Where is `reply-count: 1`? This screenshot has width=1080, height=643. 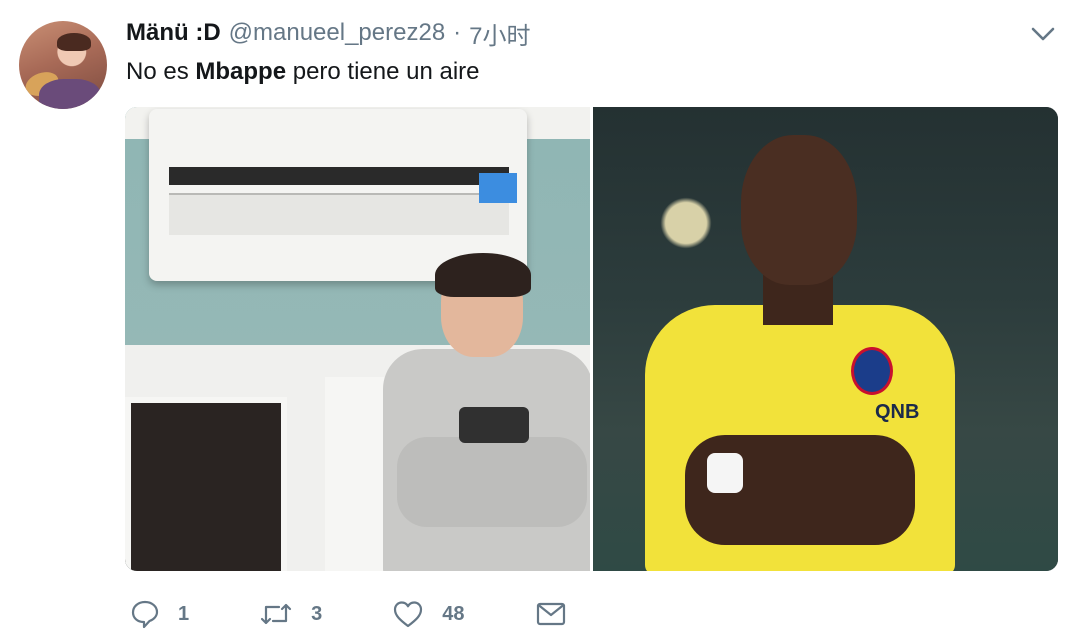 reply-count: 1 is located at coordinates (184, 613).